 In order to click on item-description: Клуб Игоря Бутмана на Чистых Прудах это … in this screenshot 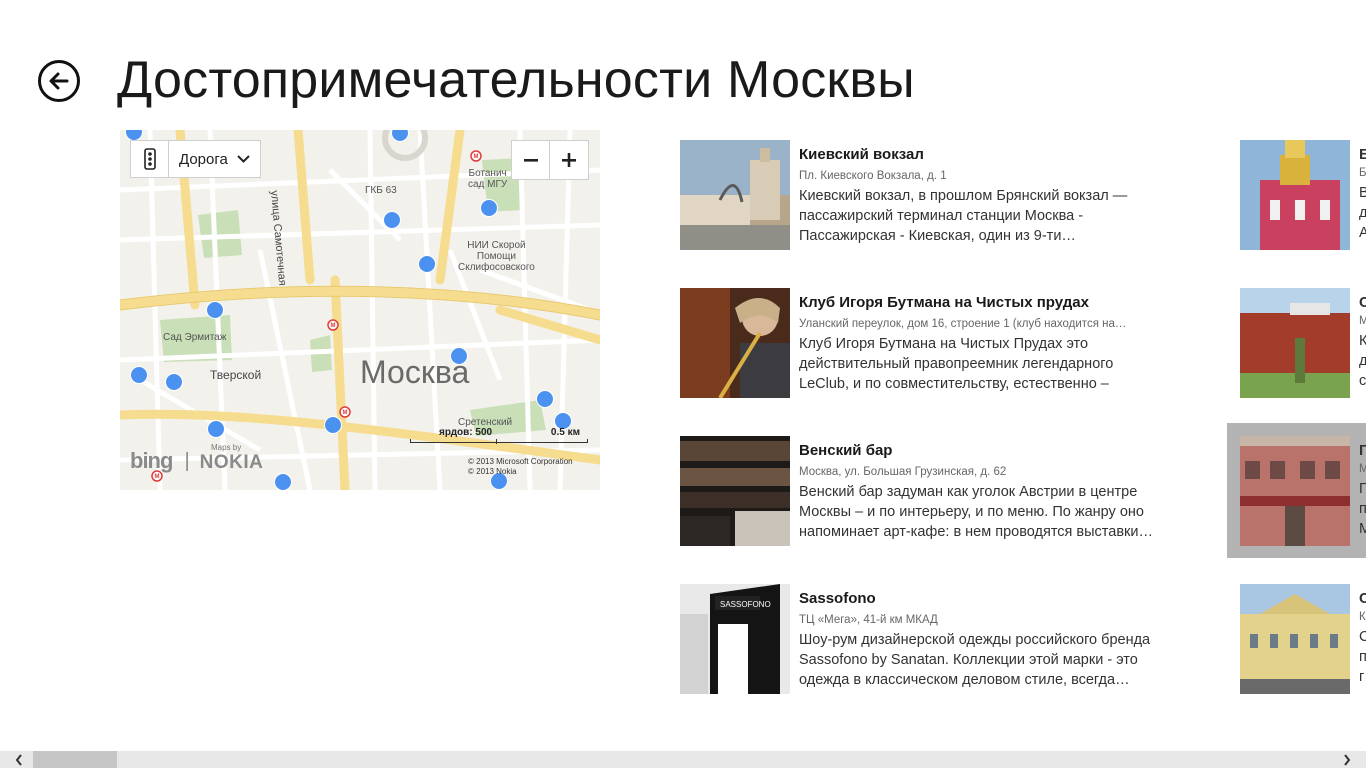, I will do `click(956, 364)`.